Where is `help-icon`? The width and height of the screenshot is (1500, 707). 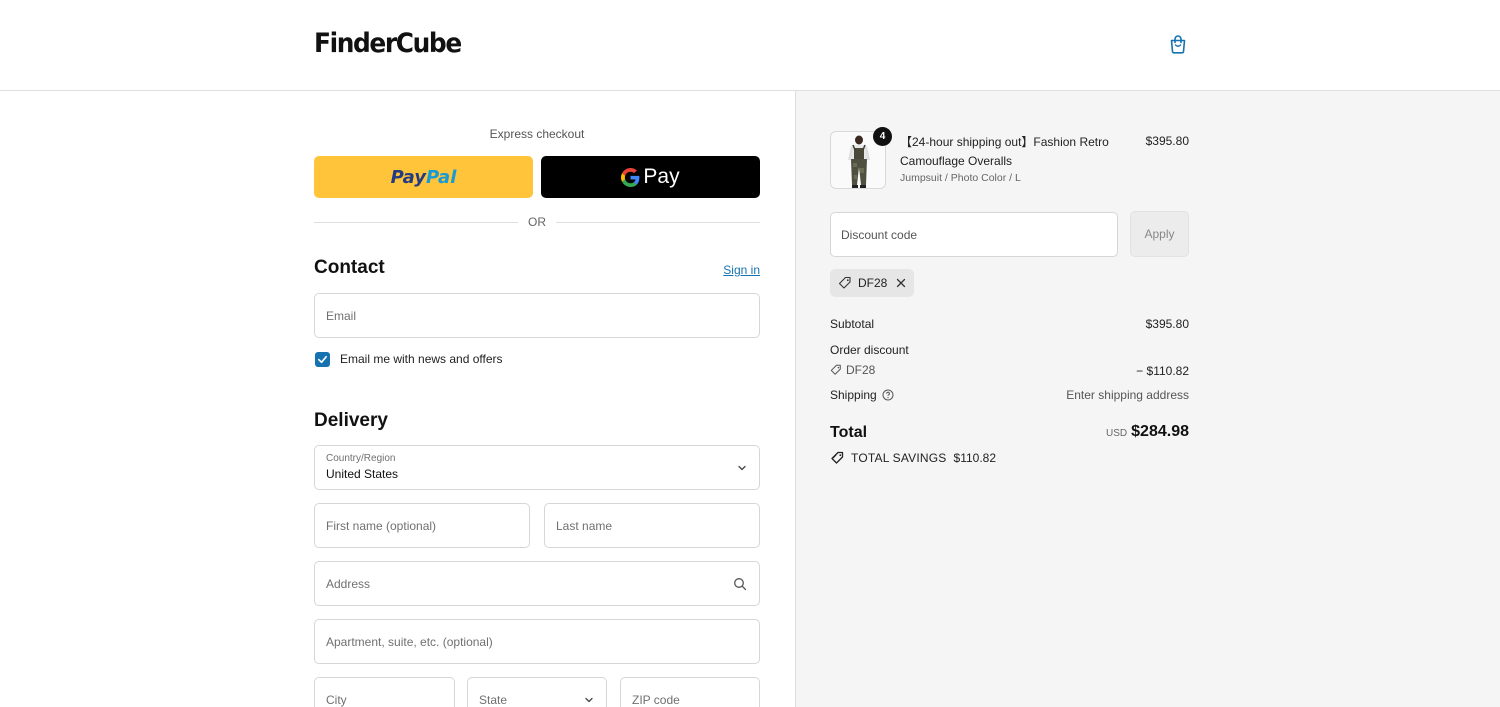
help-icon is located at coordinates (888, 395).